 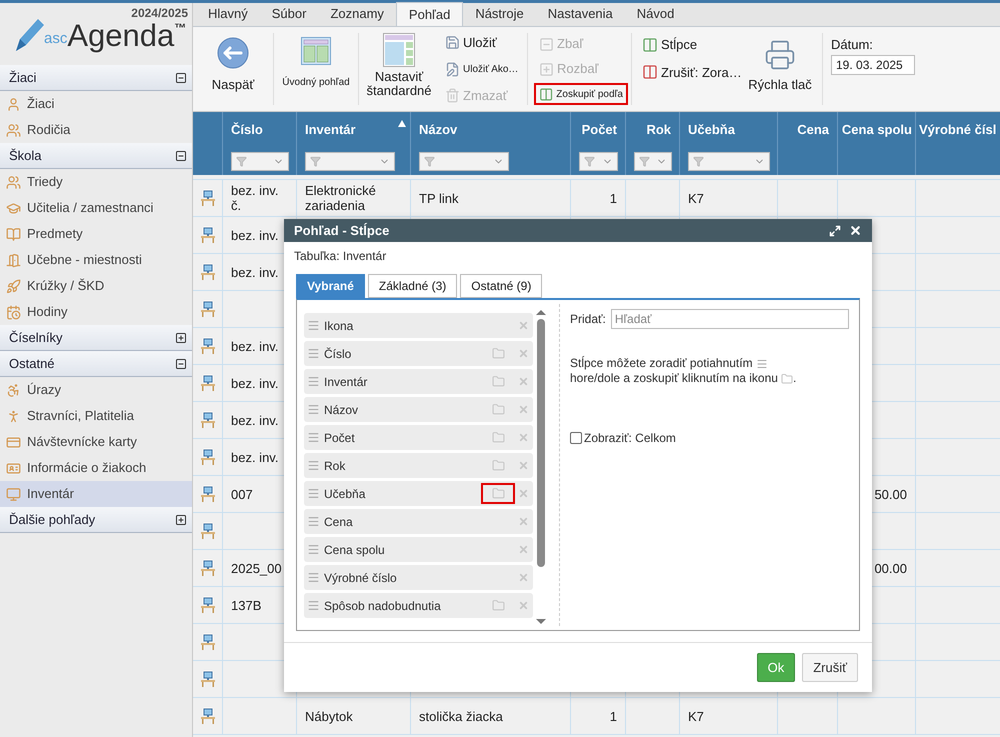 I want to click on table-cell: 1, so click(x=613, y=198).